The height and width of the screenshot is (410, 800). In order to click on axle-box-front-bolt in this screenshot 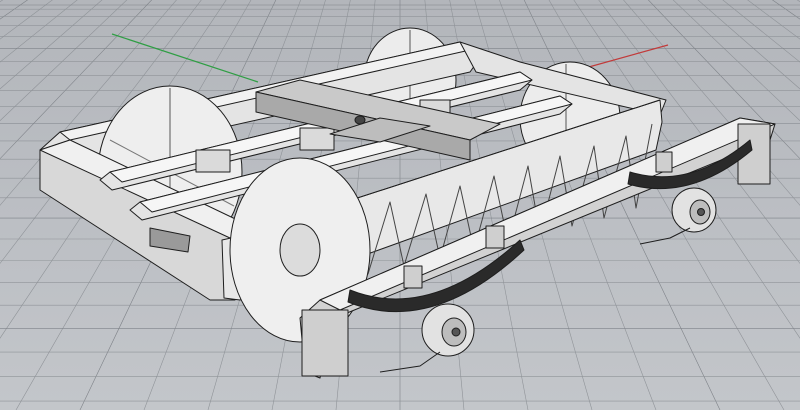, I will do `click(456, 332)`.